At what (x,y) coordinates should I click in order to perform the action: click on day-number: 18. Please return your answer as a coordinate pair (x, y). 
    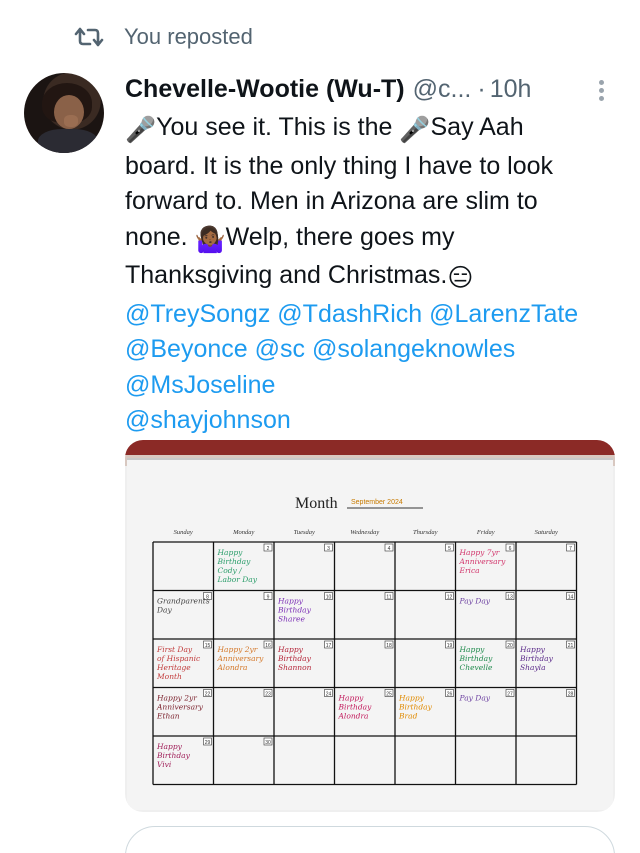
    Looking at the image, I should click on (389, 646).